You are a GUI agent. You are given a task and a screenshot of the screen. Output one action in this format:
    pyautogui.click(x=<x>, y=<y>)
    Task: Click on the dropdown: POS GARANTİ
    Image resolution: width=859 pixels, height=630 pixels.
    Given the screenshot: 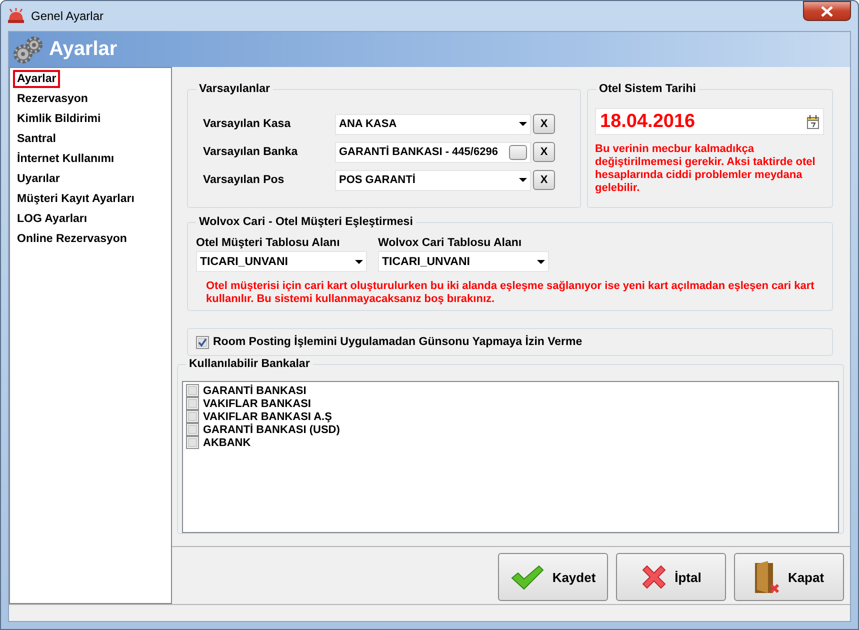 What is the action you would take?
    pyautogui.click(x=433, y=180)
    